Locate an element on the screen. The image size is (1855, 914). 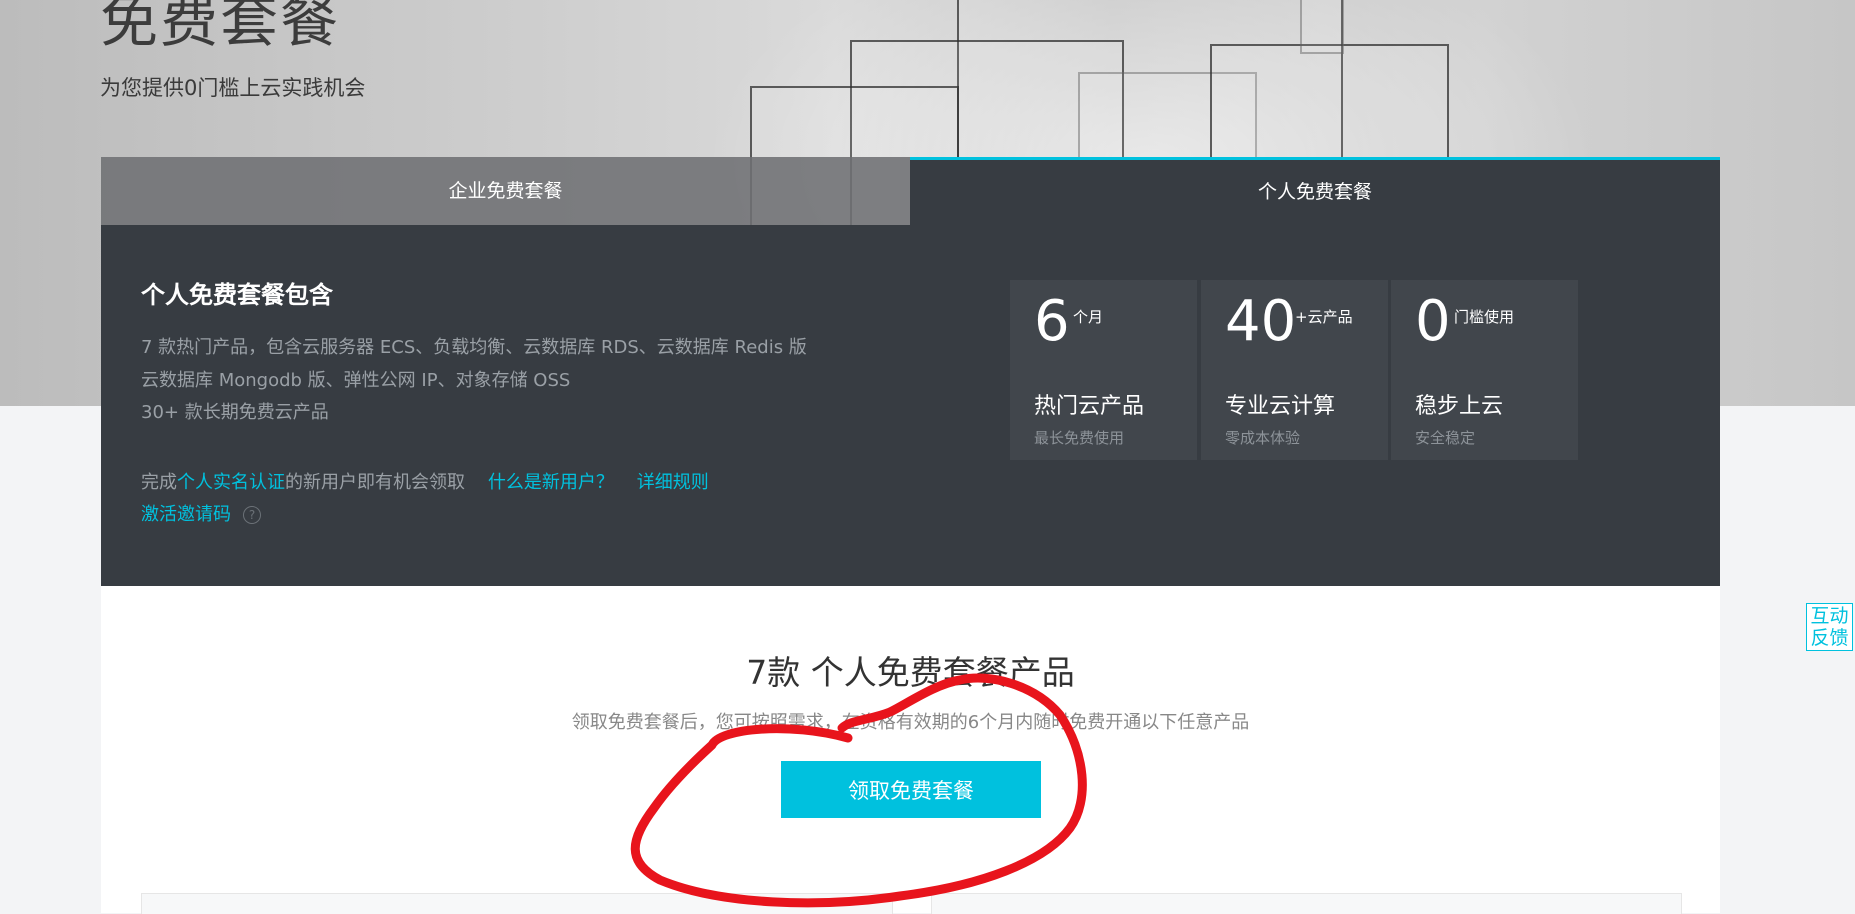
feedback-button: 互动 反馈 is located at coordinates (1829, 627).